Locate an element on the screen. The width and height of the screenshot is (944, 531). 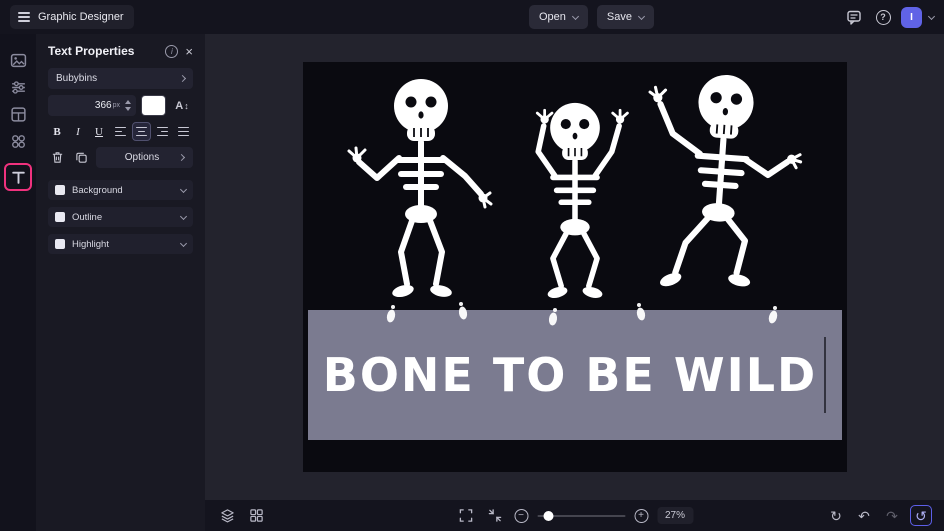
save-button: Save is located at coordinates (625, 17).